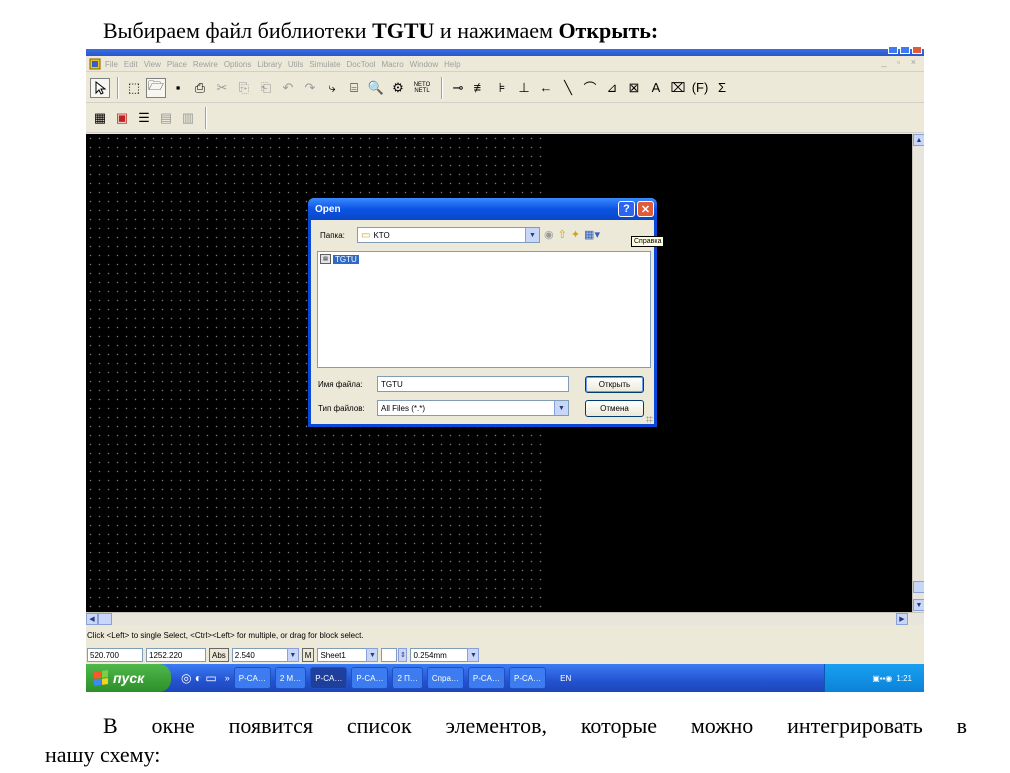  I want to click on menu-item-7: Utils, so click(296, 64).